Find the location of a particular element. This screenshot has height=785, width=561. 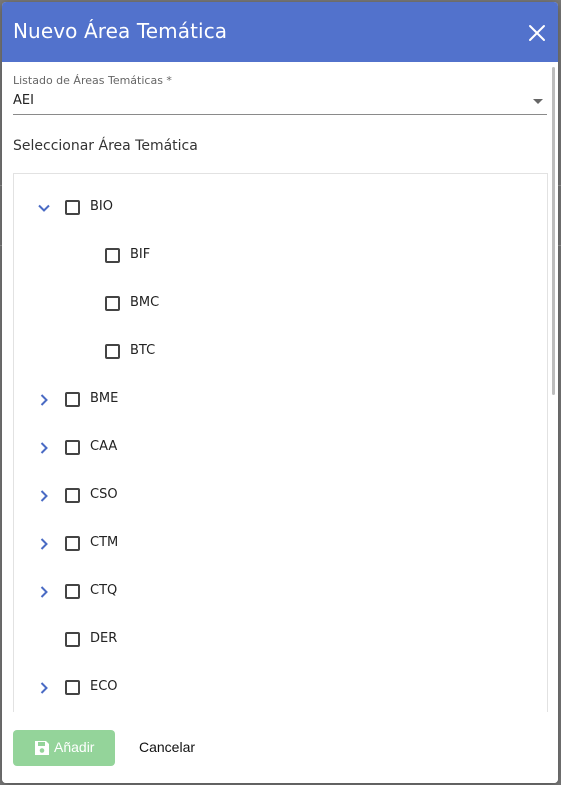

tree-node-label: CTQ is located at coordinates (104, 590).